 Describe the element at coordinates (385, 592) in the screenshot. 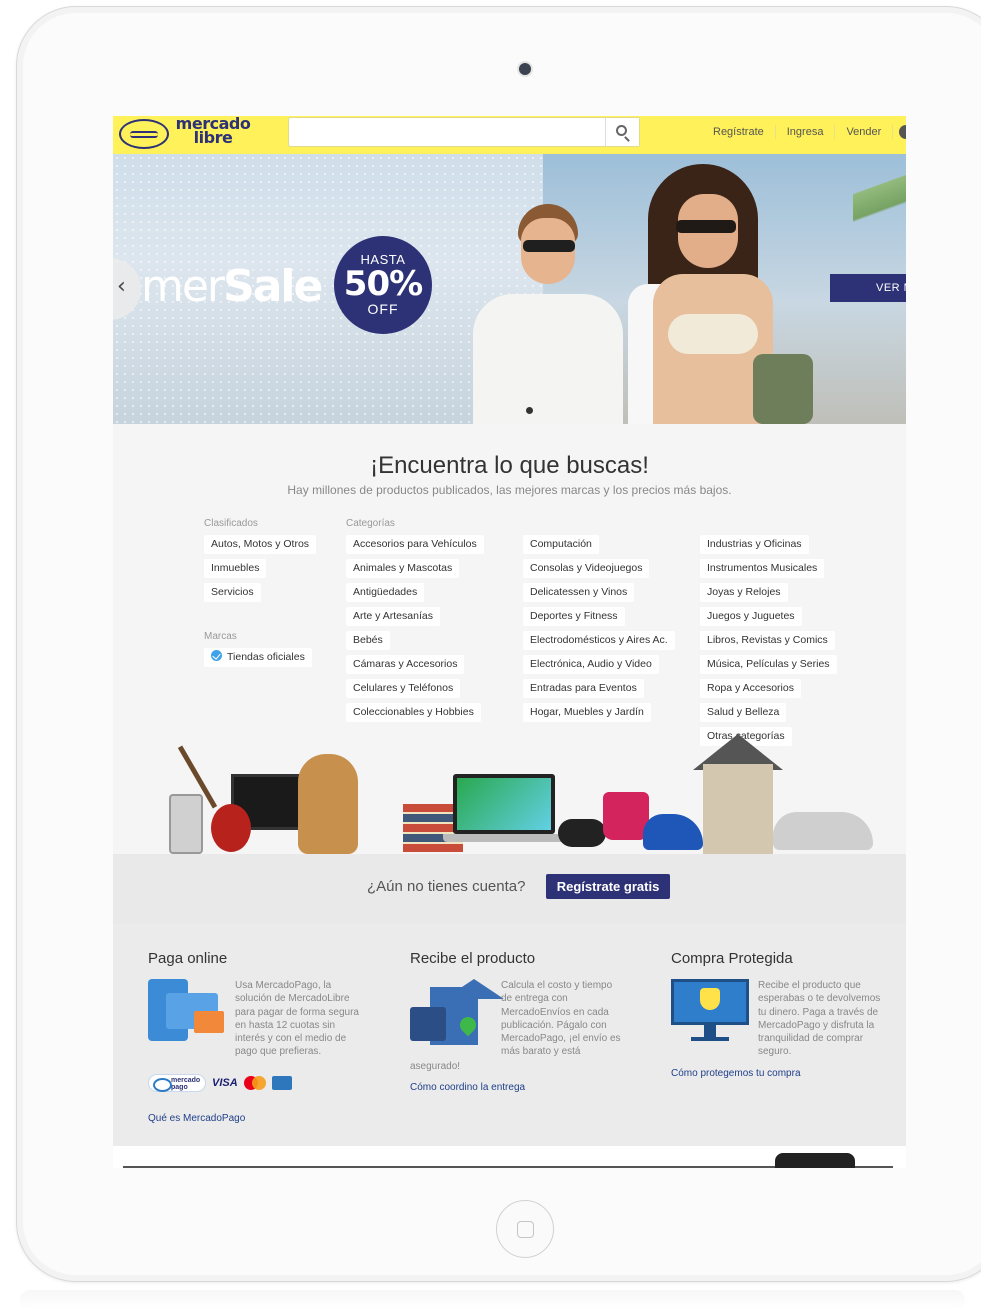

I see `tag-category: Antigüedades` at that location.